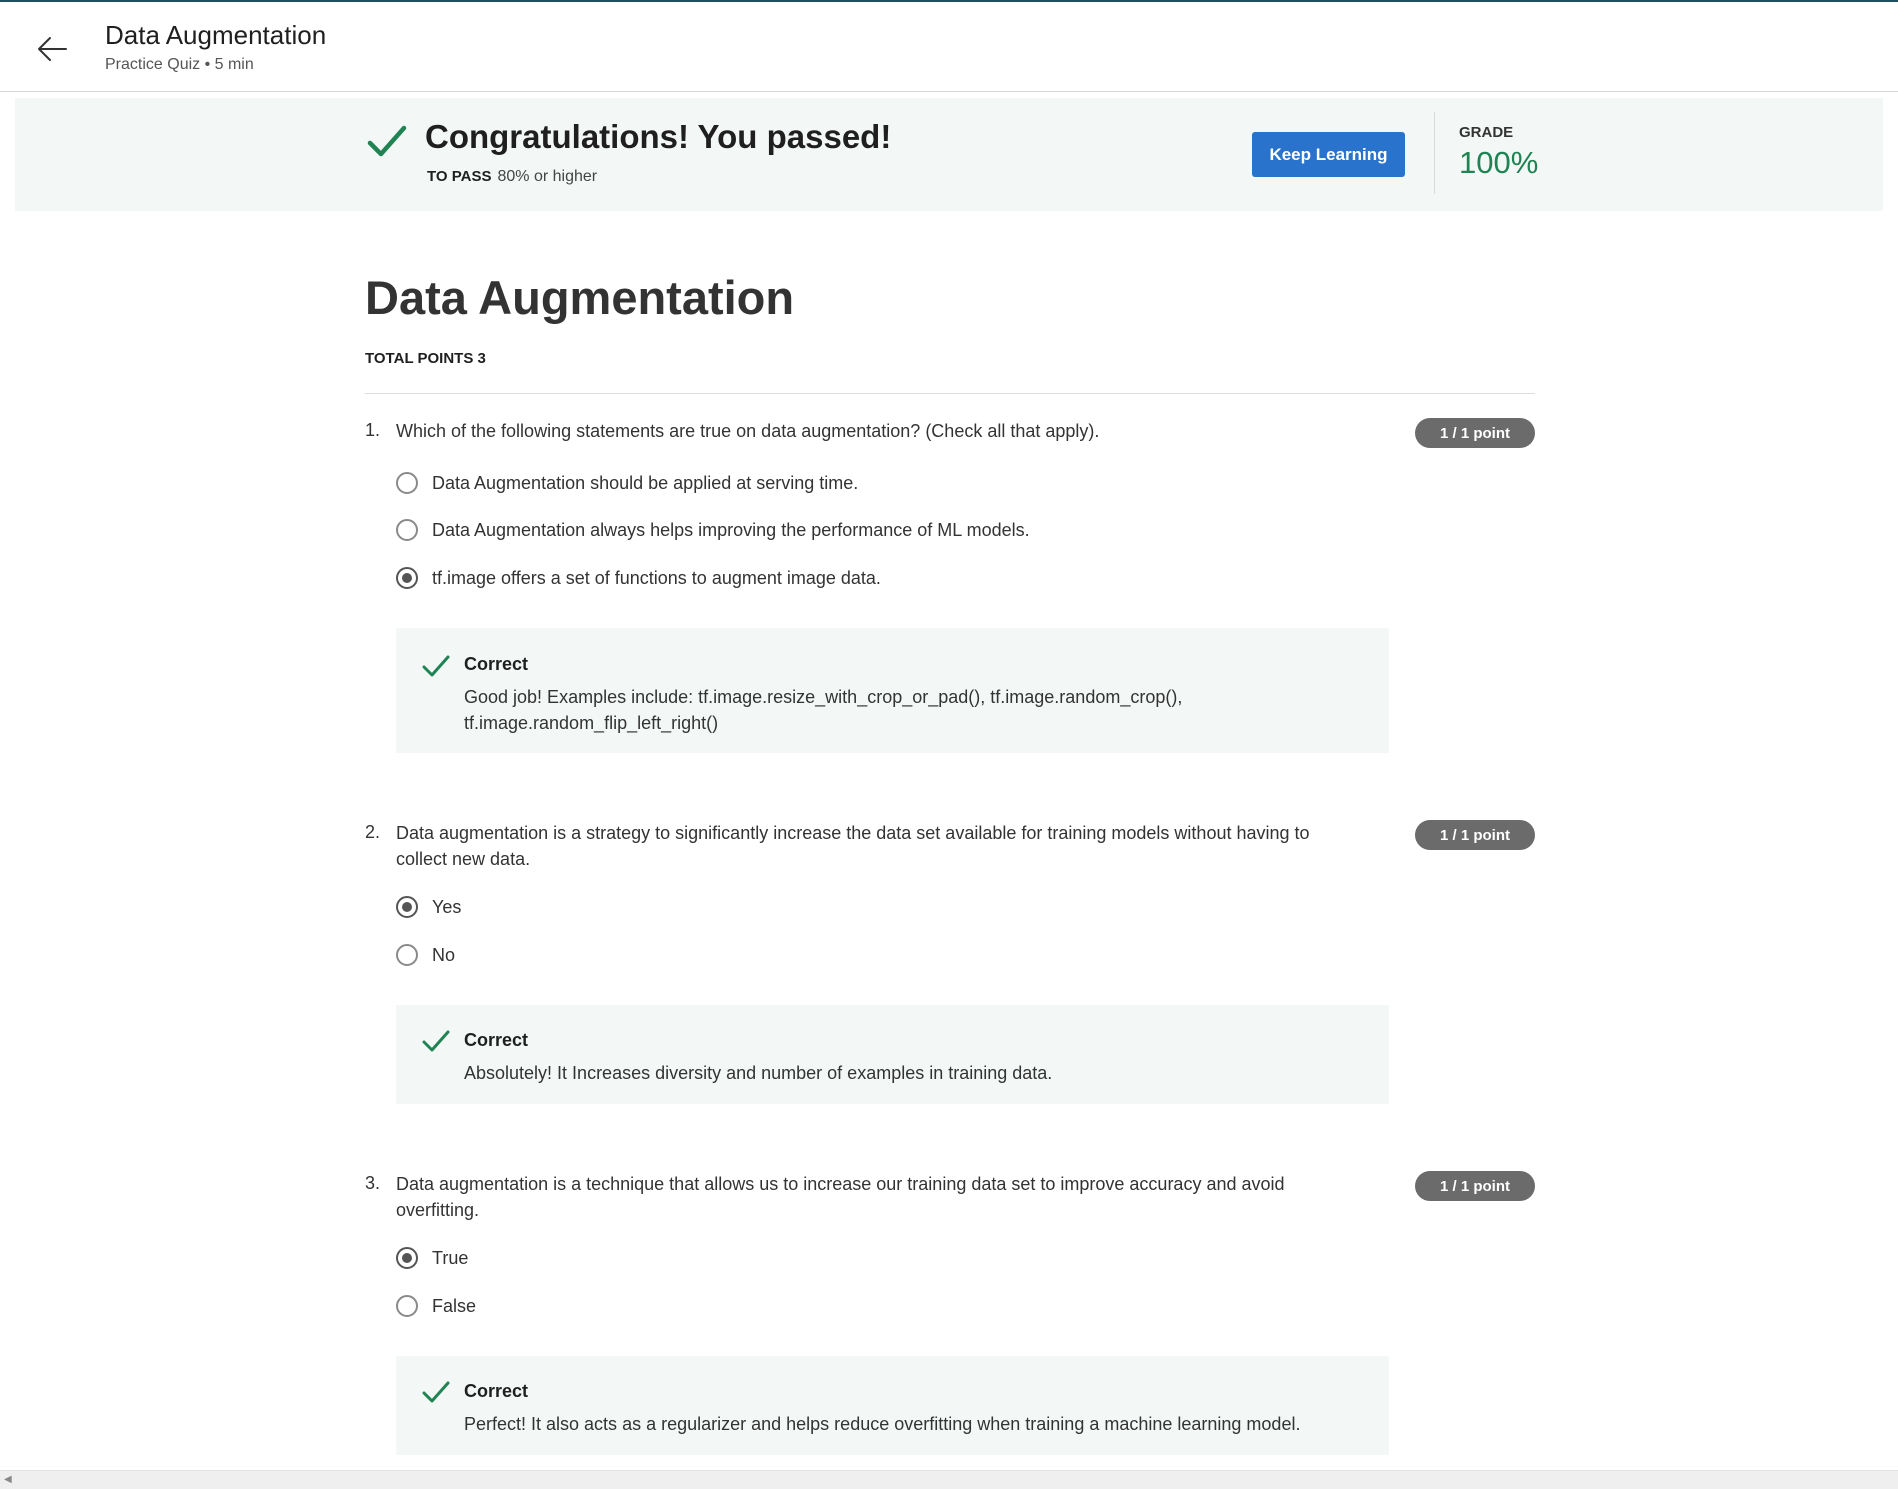  What do you see at coordinates (428, 907) in the screenshot?
I see `answer-option: Yes` at bounding box center [428, 907].